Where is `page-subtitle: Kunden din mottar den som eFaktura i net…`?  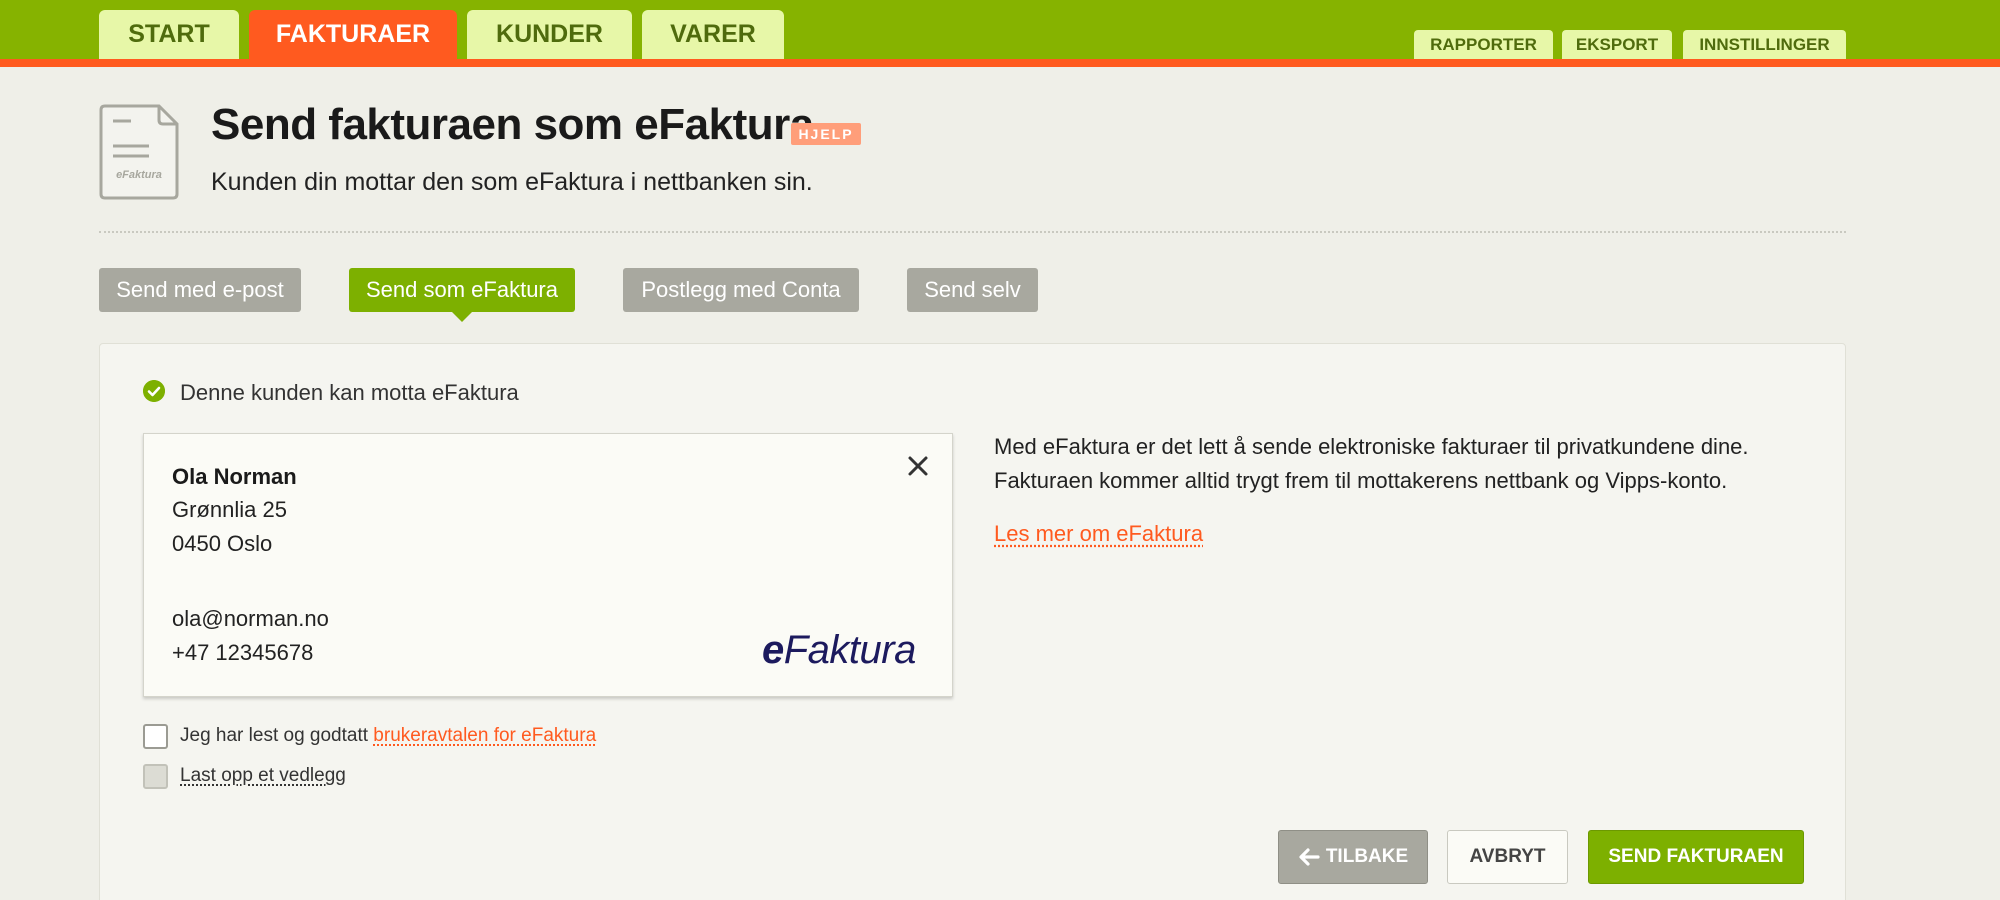 page-subtitle: Kunden din mottar den som eFaktura i net… is located at coordinates (512, 182).